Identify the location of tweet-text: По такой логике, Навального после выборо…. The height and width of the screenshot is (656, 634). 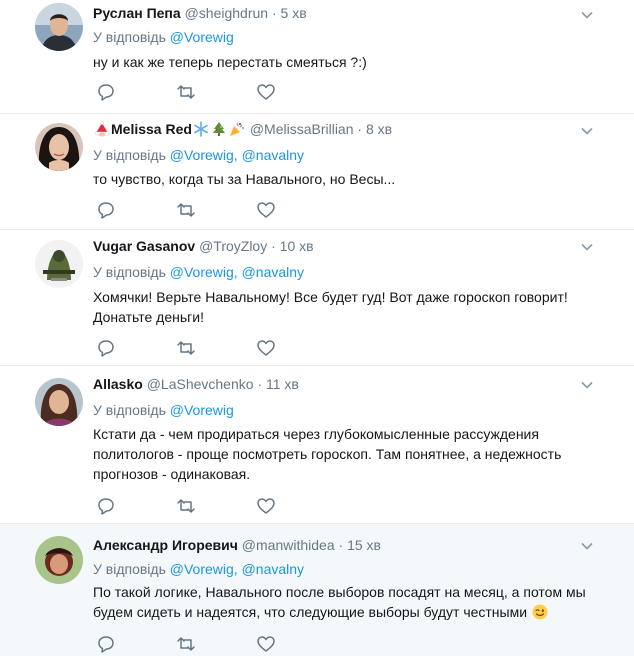
(343, 603).